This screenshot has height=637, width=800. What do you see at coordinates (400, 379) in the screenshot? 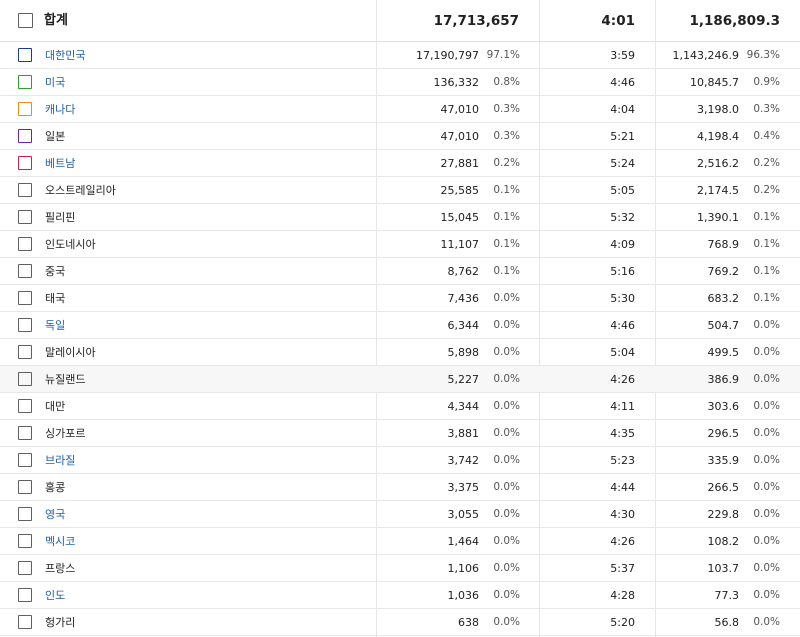
I see `table-row: 뉴질랜드 5,227 0.0% 4:26 386.9 0.0%` at bounding box center [400, 379].